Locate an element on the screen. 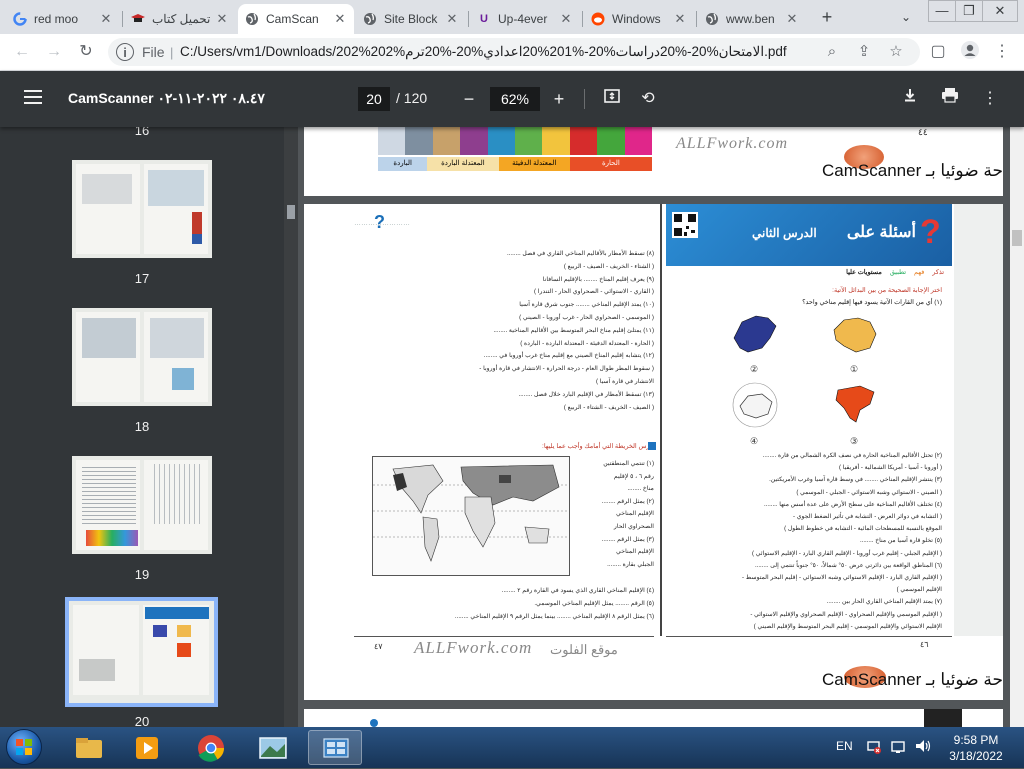 The height and width of the screenshot is (769, 1024). file-explorer-icon is located at coordinates (89, 747).